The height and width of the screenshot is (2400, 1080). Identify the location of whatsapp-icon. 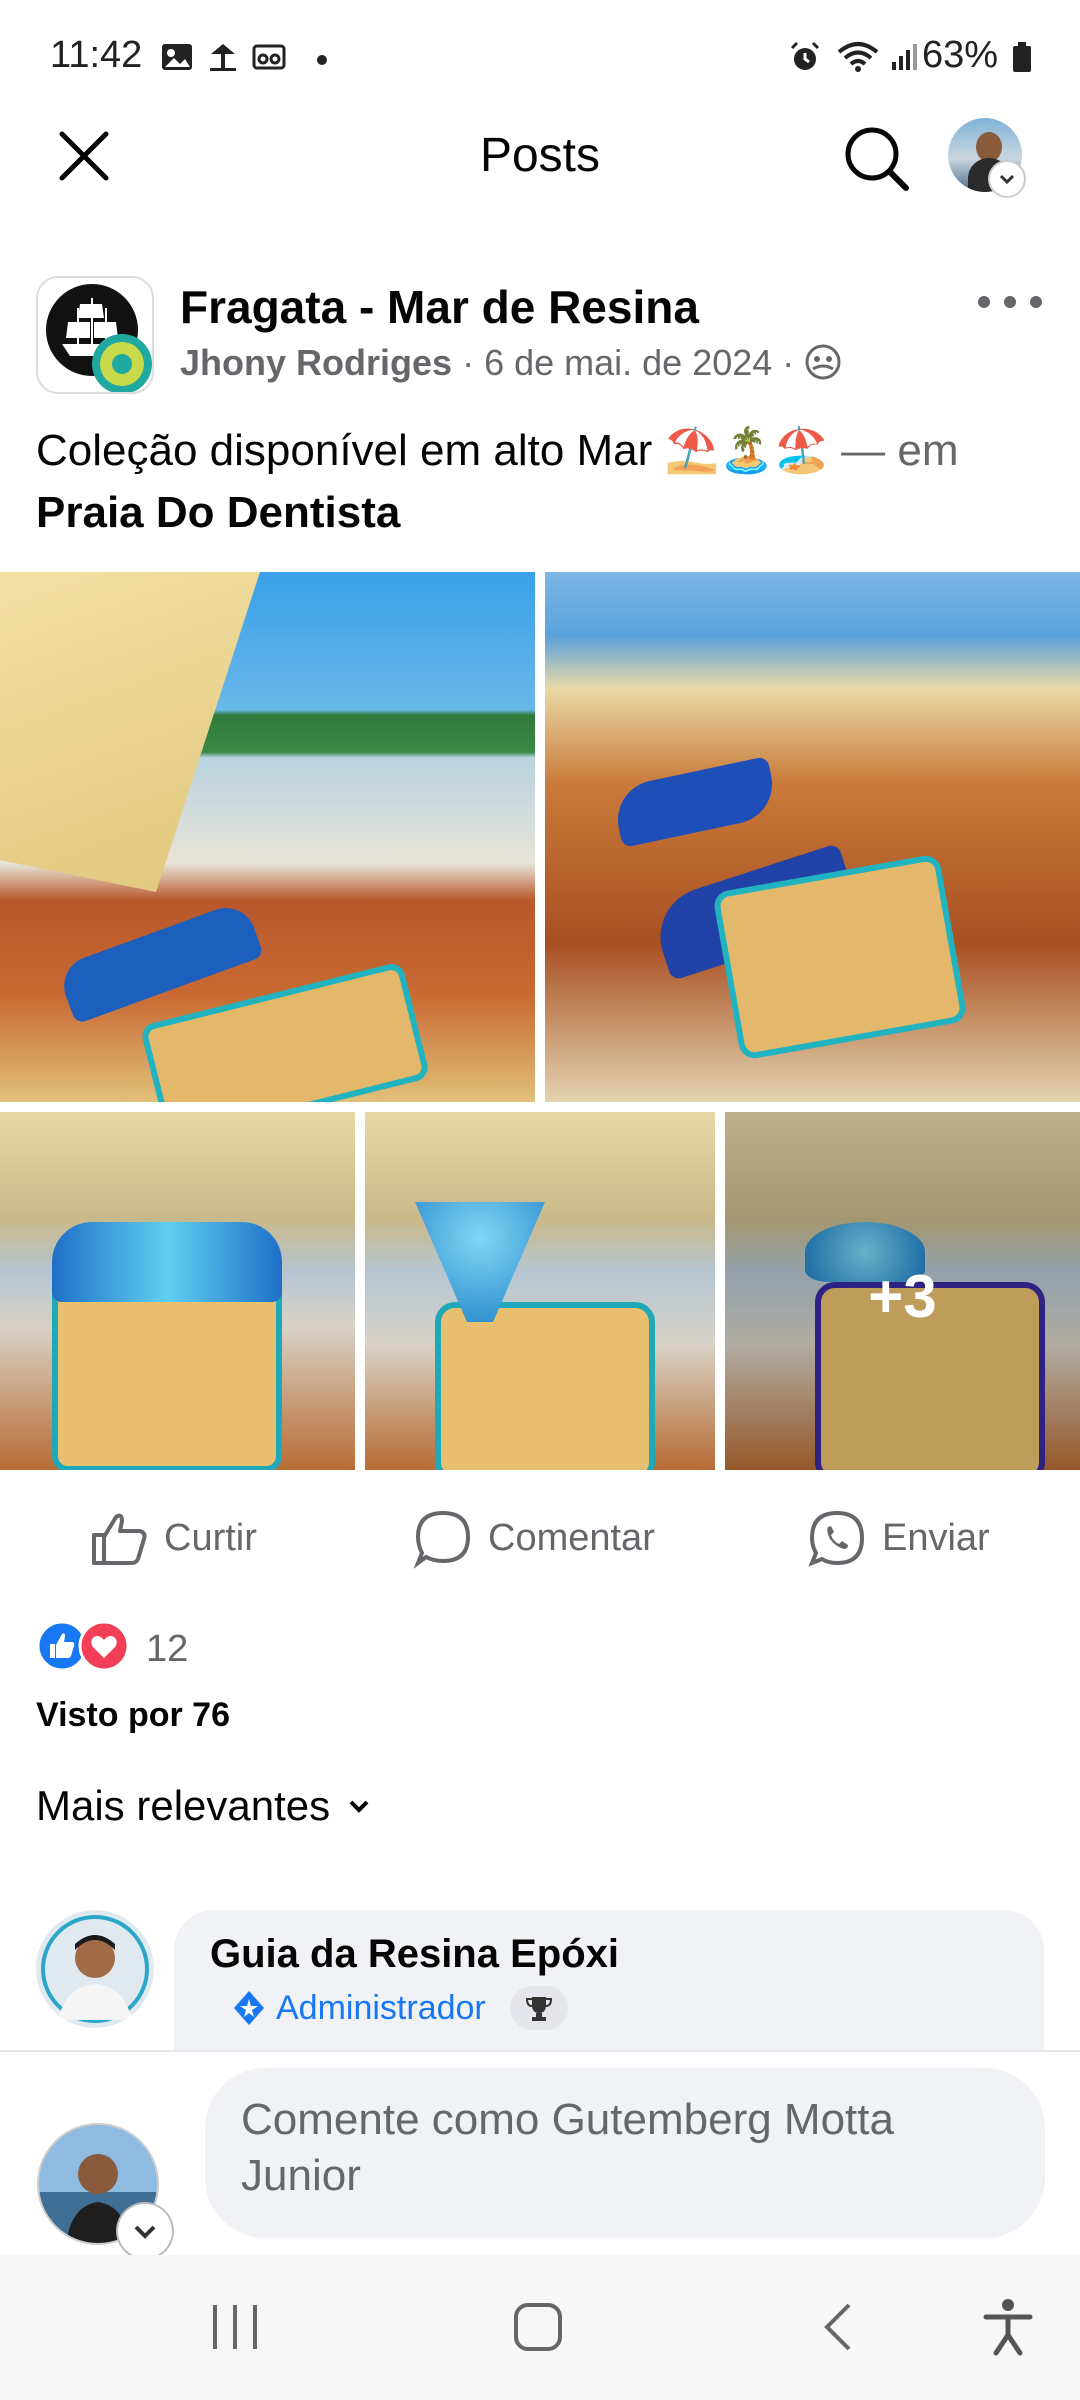
(836, 1538).